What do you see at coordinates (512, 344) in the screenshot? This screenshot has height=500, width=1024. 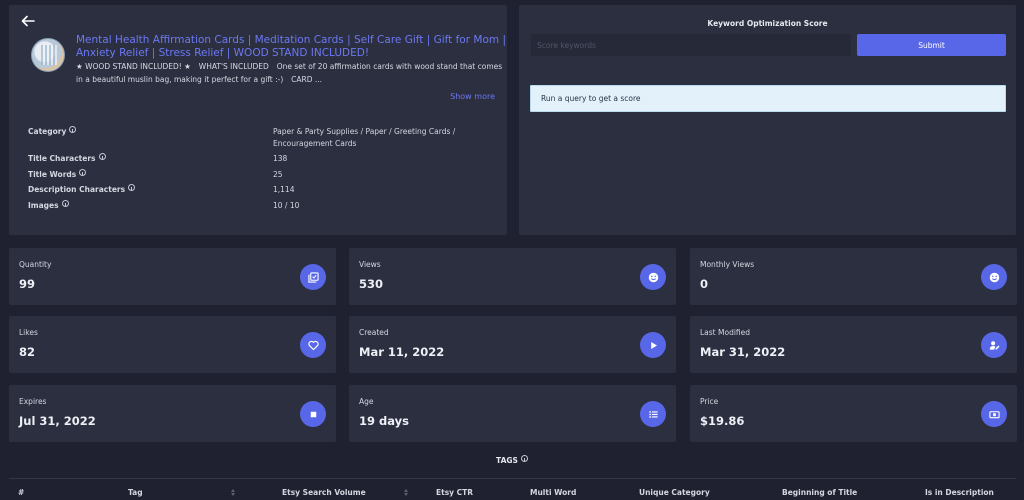 I see `stat-card-created: Created Mar 11, 2022` at bounding box center [512, 344].